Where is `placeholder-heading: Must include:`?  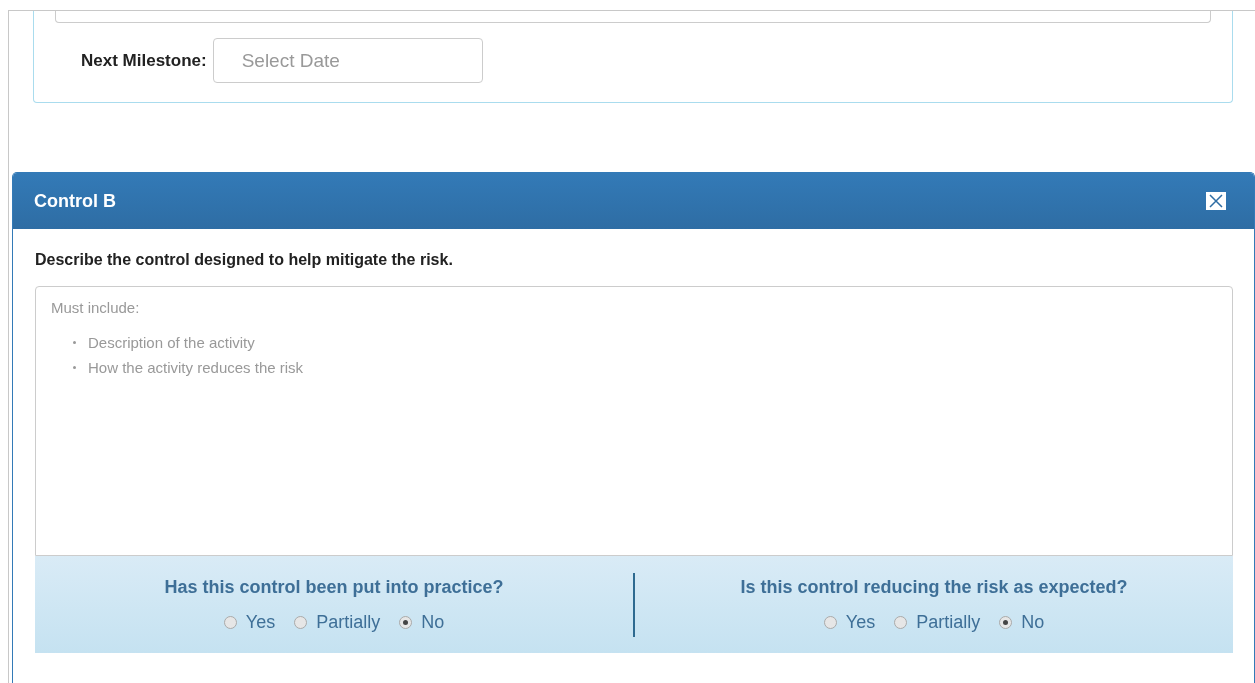 placeholder-heading: Must include: is located at coordinates (96, 307).